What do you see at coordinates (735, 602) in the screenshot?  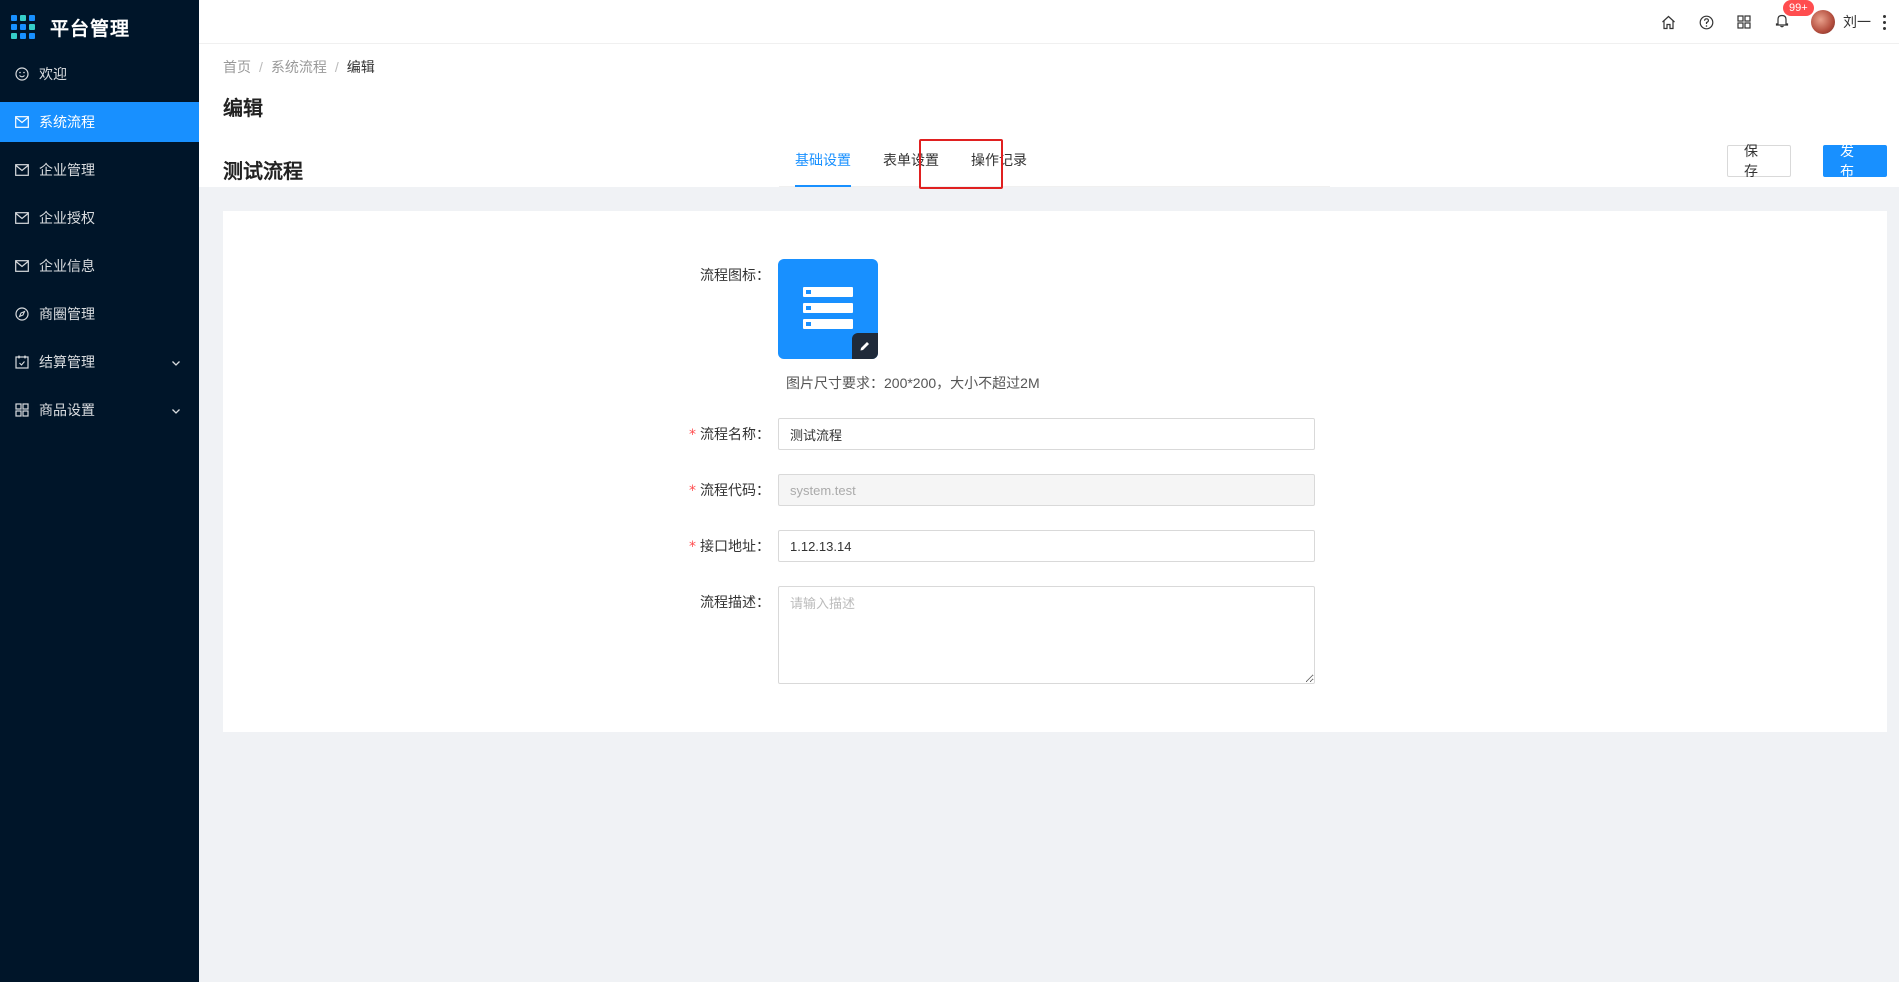 I see `description-label: 流程描述：` at bounding box center [735, 602].